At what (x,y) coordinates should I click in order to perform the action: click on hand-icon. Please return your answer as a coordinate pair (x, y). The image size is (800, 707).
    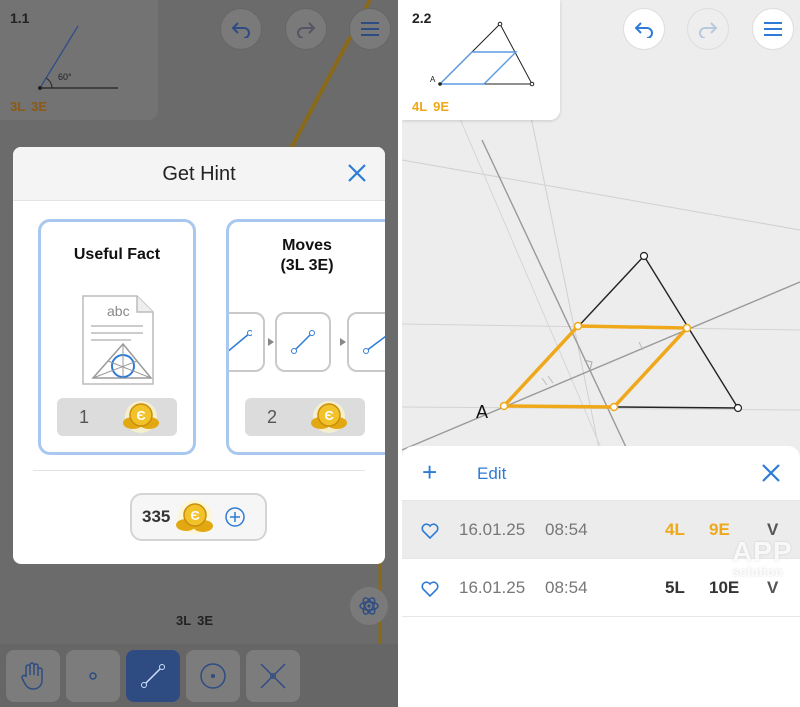
    Looking at the image, I should click on (32, 676).